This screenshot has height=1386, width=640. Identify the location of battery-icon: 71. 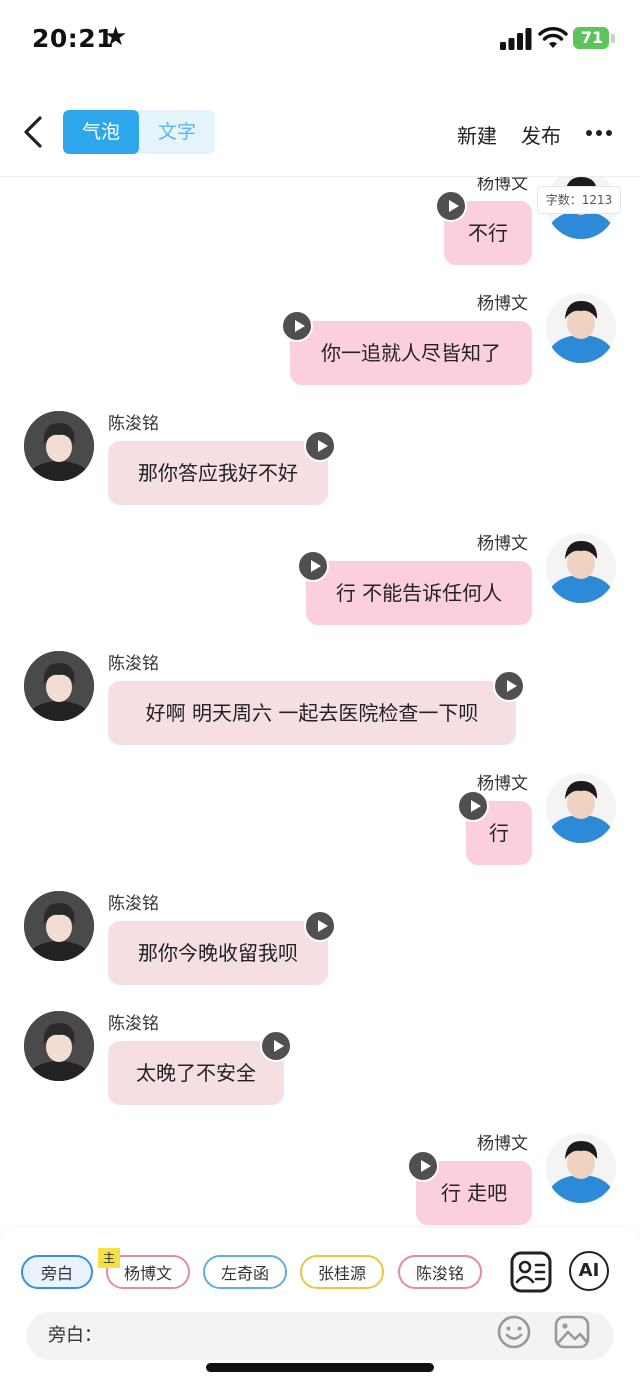
(594, 39).